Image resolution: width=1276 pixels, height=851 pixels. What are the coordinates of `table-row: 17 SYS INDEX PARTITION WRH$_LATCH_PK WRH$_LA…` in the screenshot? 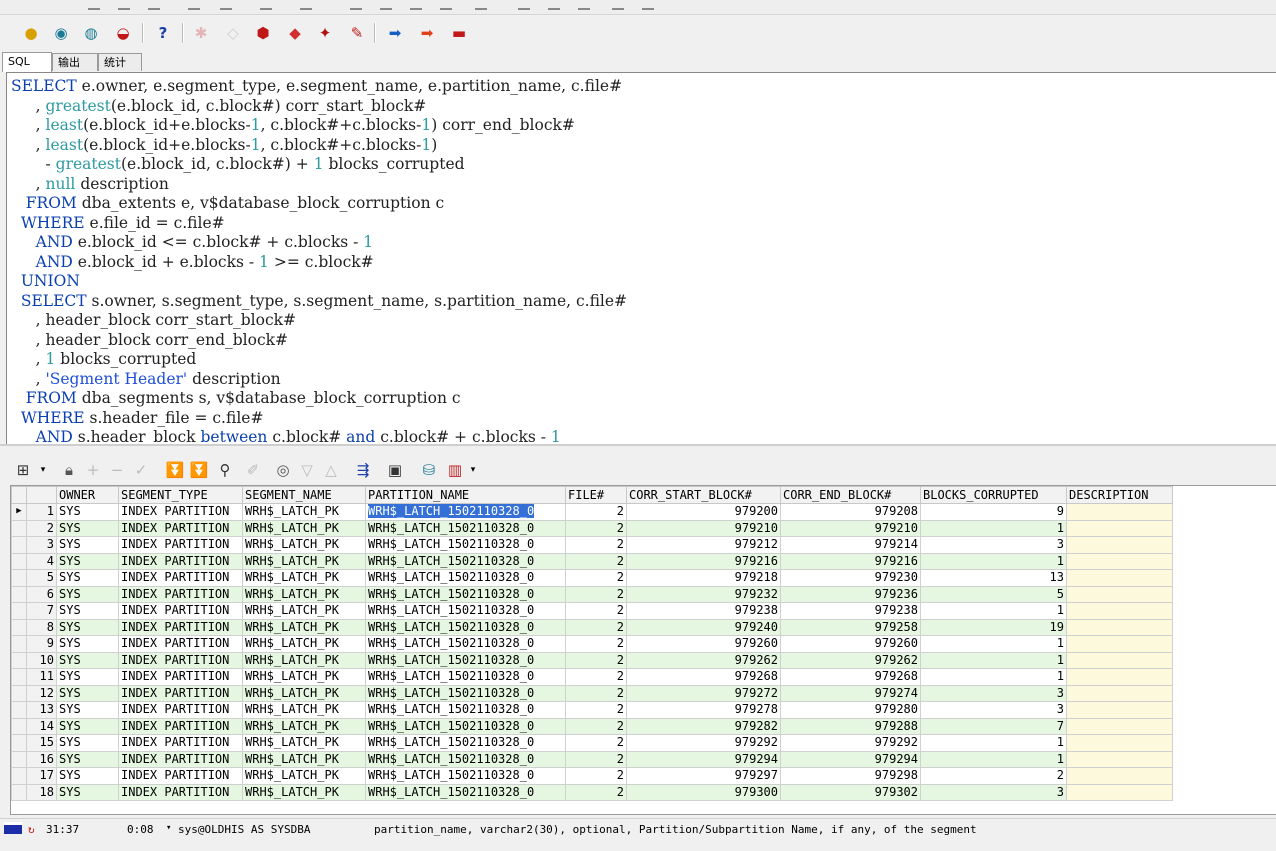 It's located at (592, 776).